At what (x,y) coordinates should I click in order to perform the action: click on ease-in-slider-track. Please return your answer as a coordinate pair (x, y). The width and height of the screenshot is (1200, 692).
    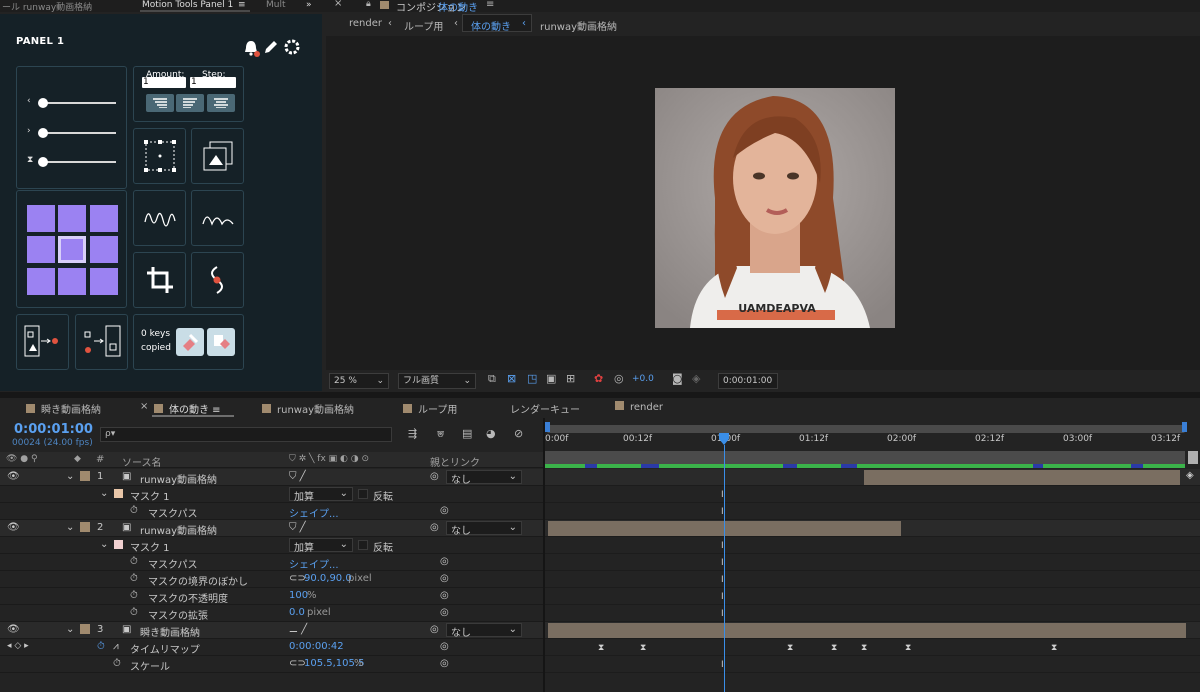
    Looking at the image, I should click on (78, 103).